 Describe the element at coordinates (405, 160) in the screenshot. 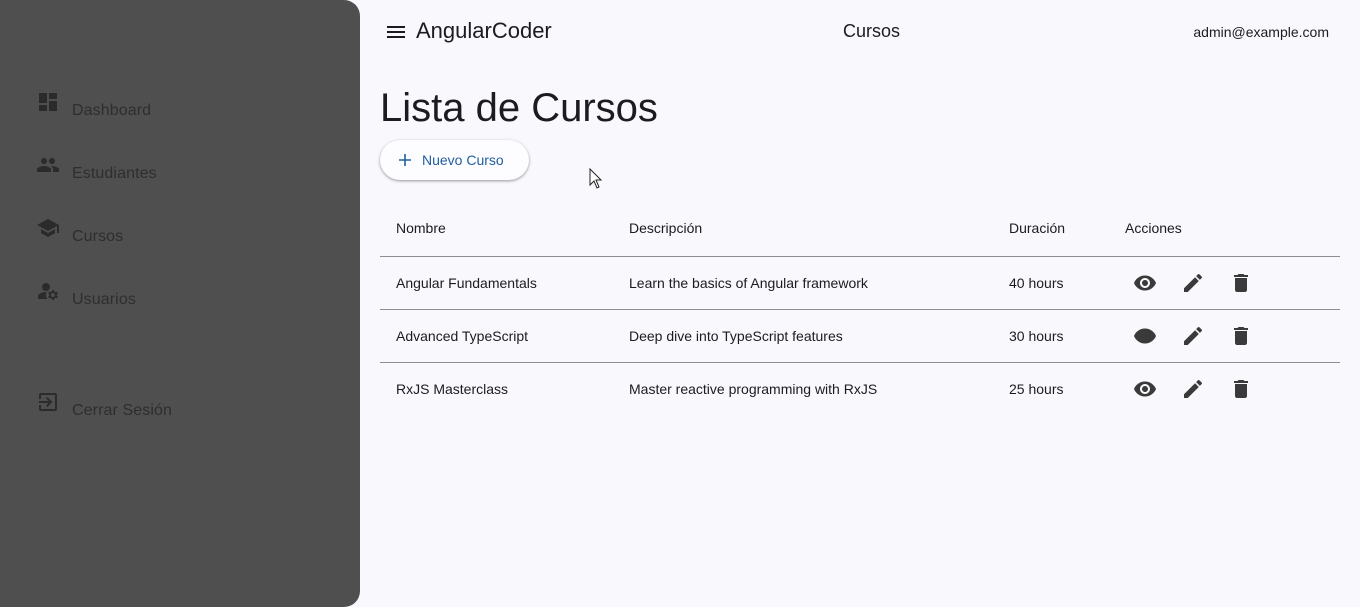

I see `plus-icon` at that location.